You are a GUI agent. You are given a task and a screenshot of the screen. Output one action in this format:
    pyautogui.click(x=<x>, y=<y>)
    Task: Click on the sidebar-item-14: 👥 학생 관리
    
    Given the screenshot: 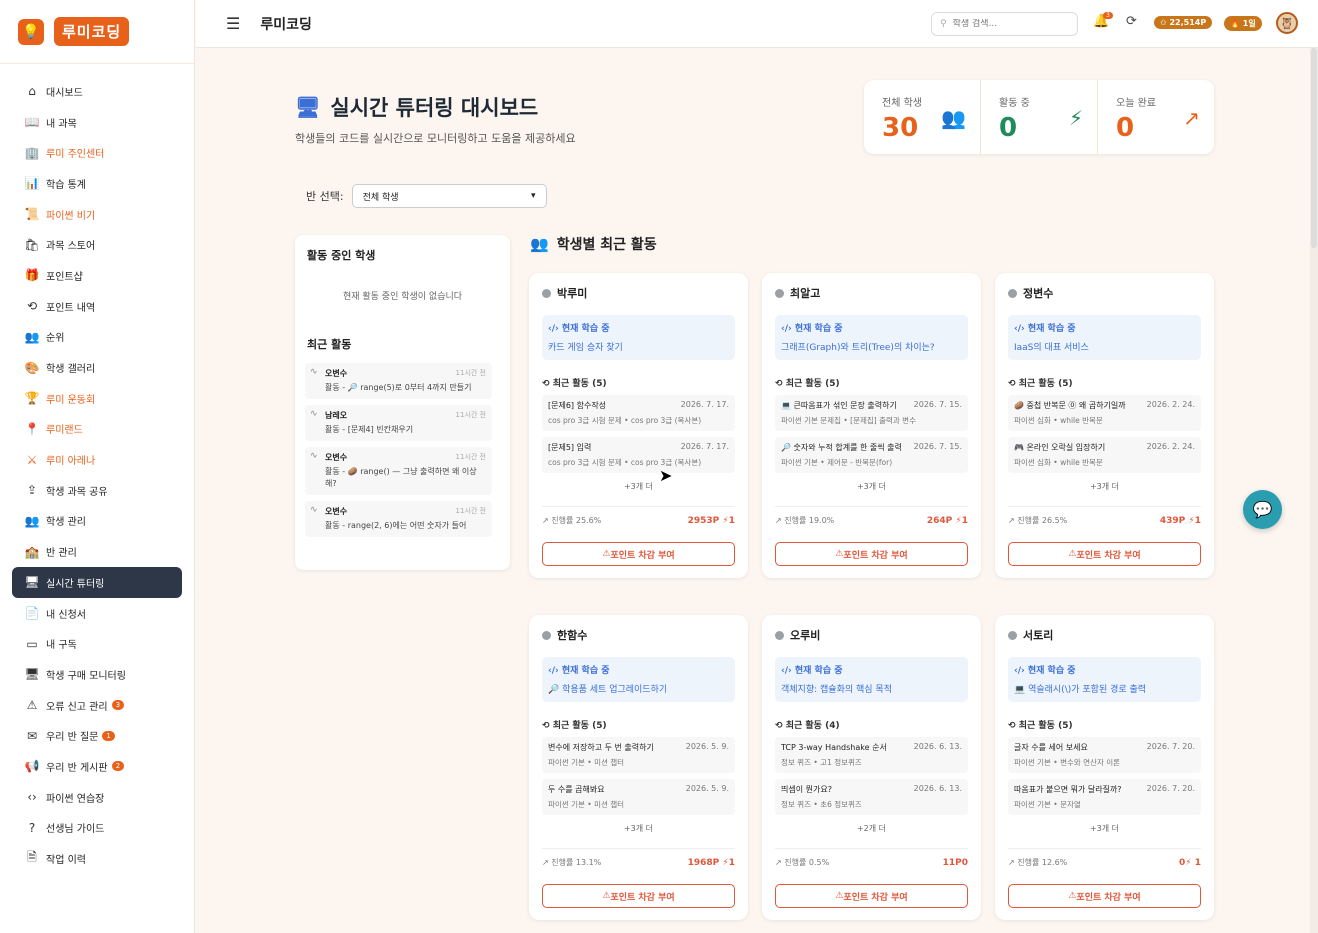 What is the action you would take?
    pyautogui.click(x=91, y=521)
    